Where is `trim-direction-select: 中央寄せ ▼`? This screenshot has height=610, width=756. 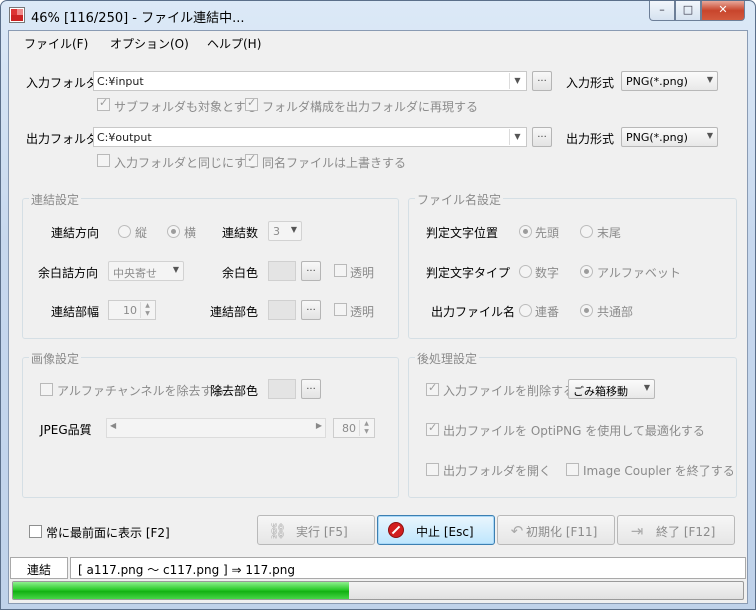
trim-direction-select: 中央寄せ ▼ is located at coordinates (146, 271).